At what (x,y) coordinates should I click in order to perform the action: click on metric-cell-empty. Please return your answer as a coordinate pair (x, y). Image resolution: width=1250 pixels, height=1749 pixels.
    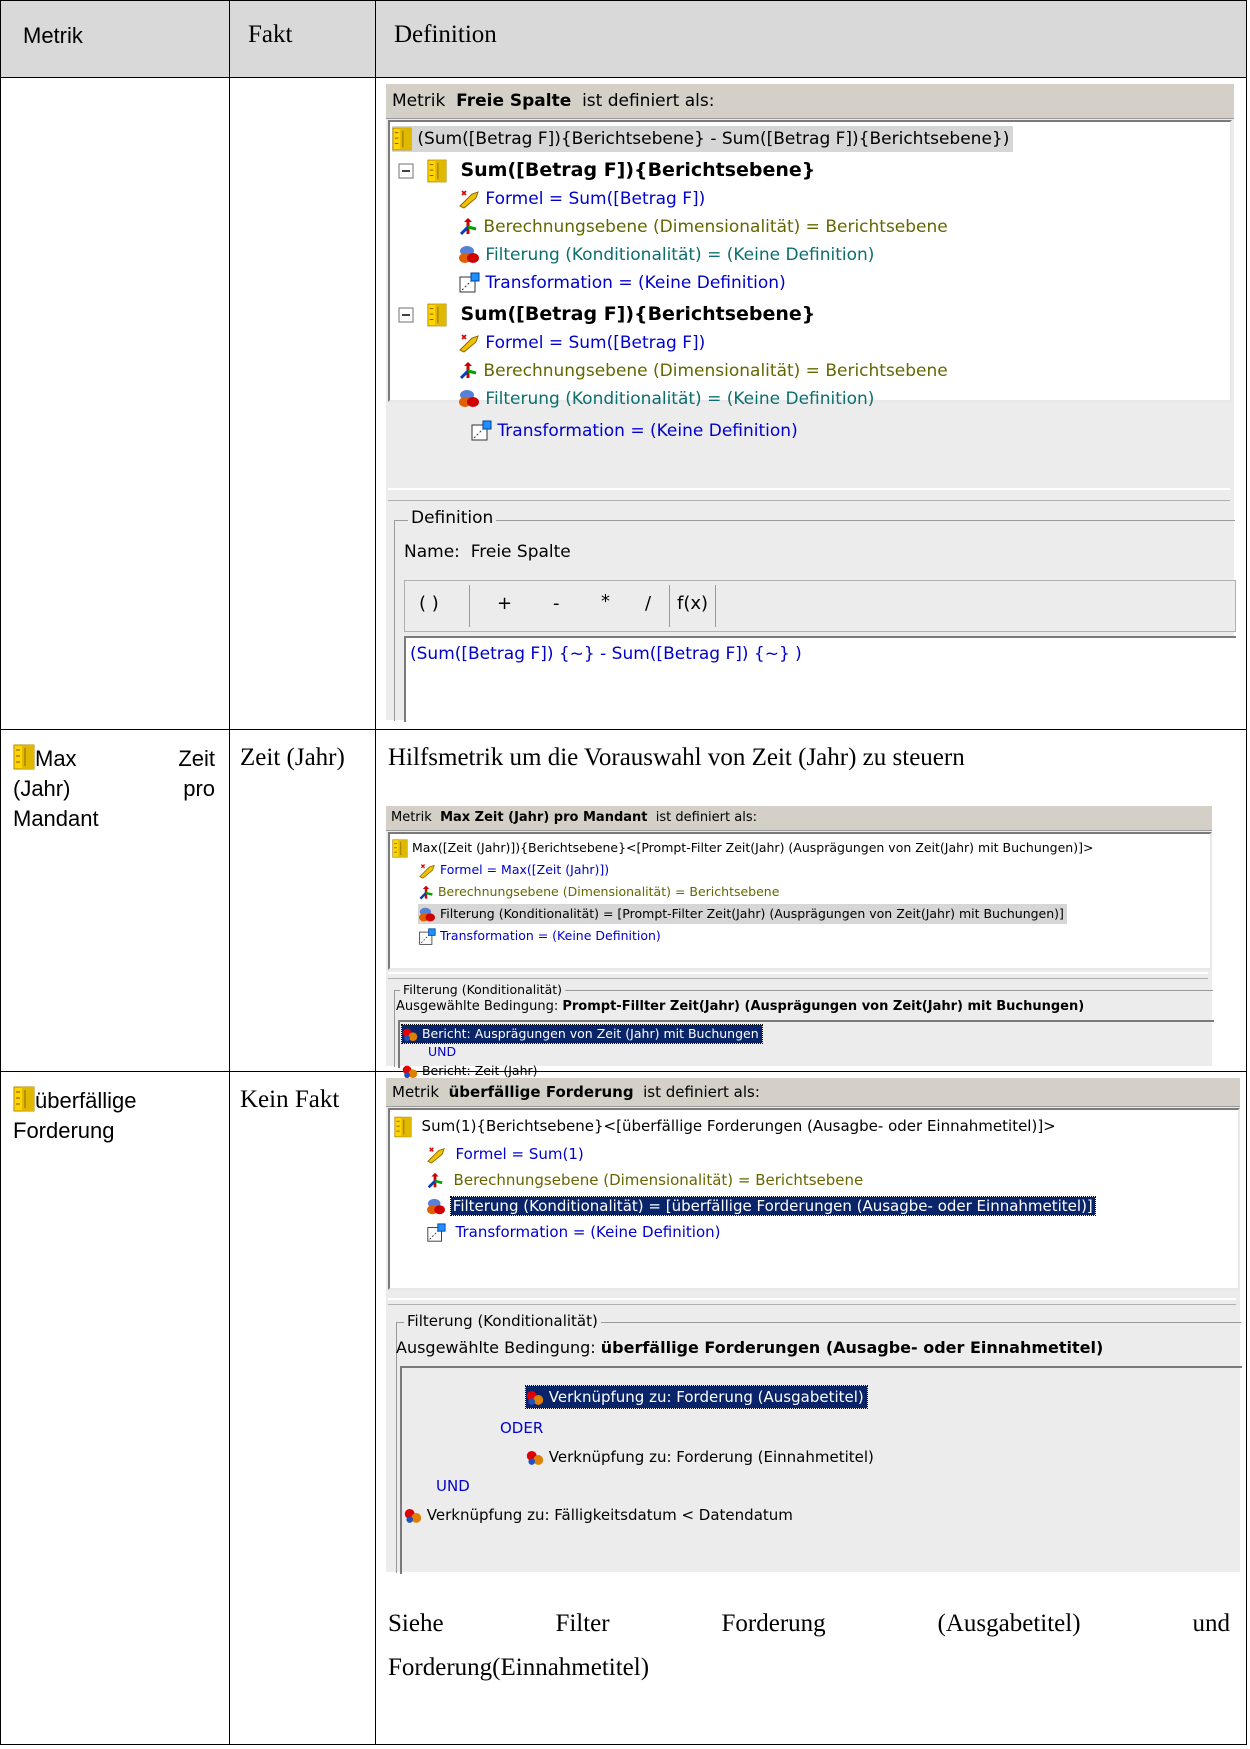
    Looking at the image, I should click on (115, 403).